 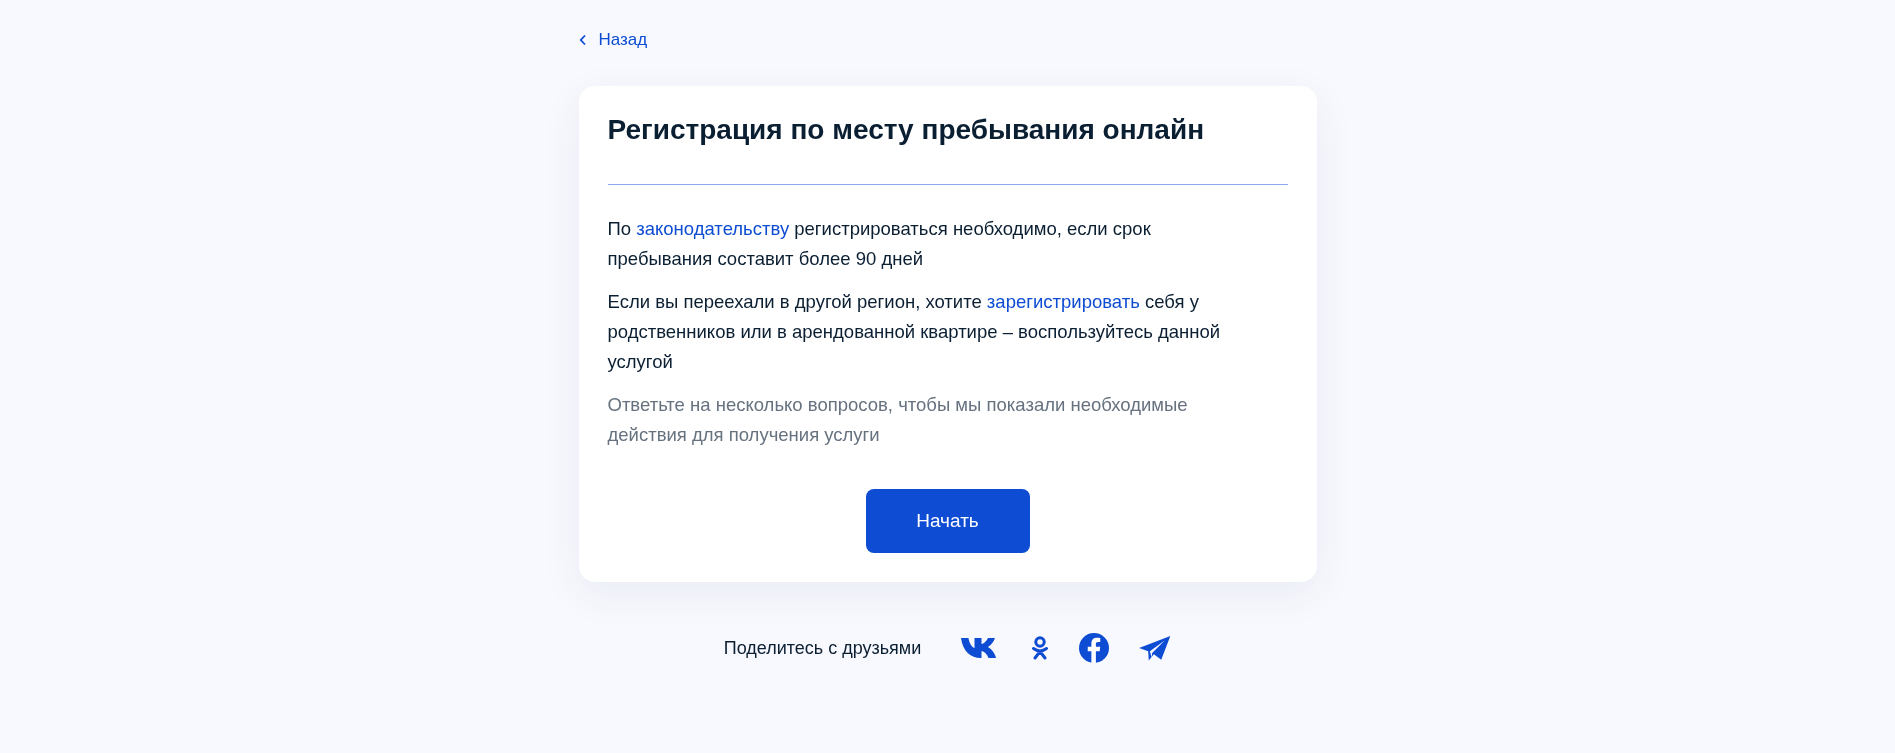 What do you see at coordinates (879, 244) in the screenshot?
I see `paragraph: По законодательству регистрироваться необходимо, если срок пребывания составит более 90 дней` at bounding box center [879, 244].